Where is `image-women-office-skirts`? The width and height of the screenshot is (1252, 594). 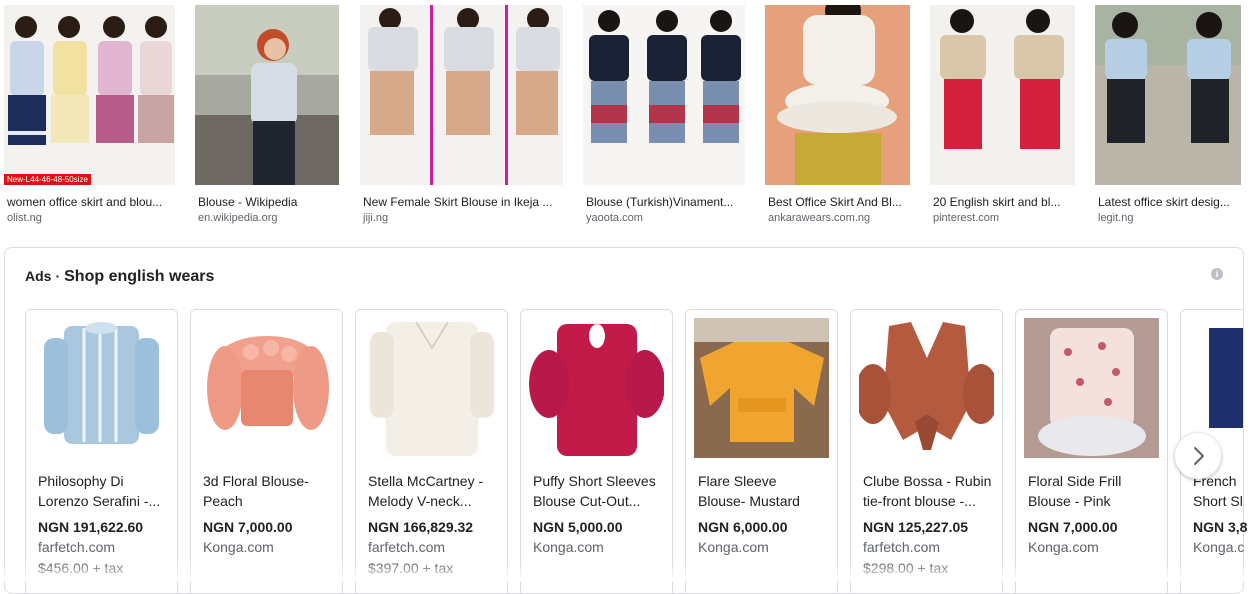 image-women-office-skirts is located at coordinates (89, 95).